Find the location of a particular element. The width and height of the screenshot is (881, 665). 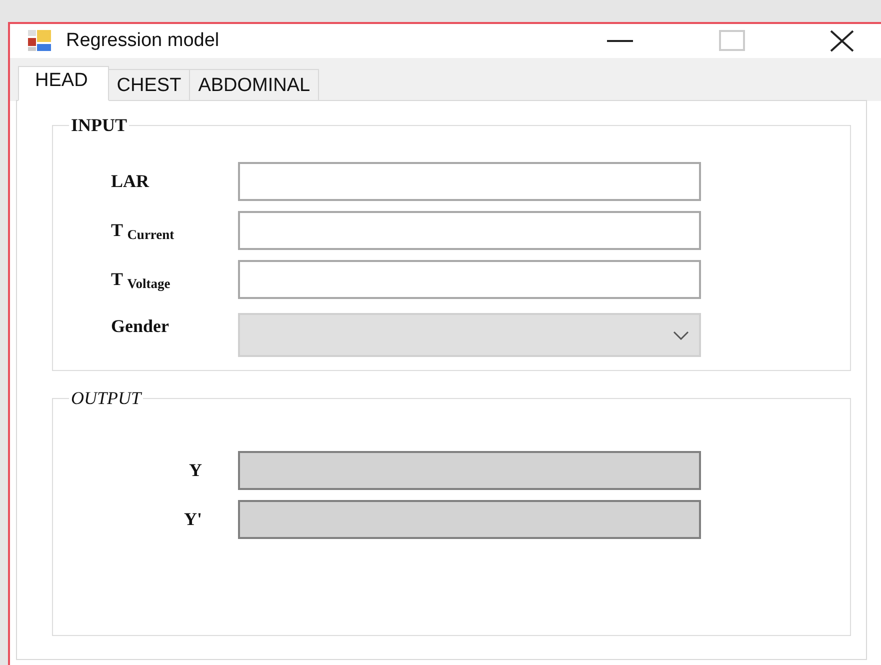

field-label: Y is located at coordinates (195, 470).